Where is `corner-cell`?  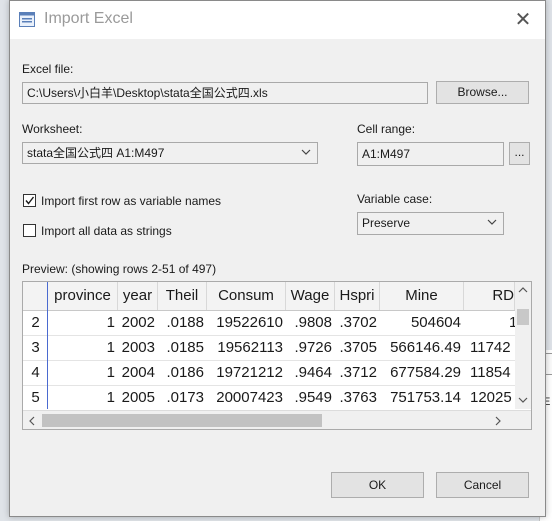
corner-cell is located at coordinates (35, 296).